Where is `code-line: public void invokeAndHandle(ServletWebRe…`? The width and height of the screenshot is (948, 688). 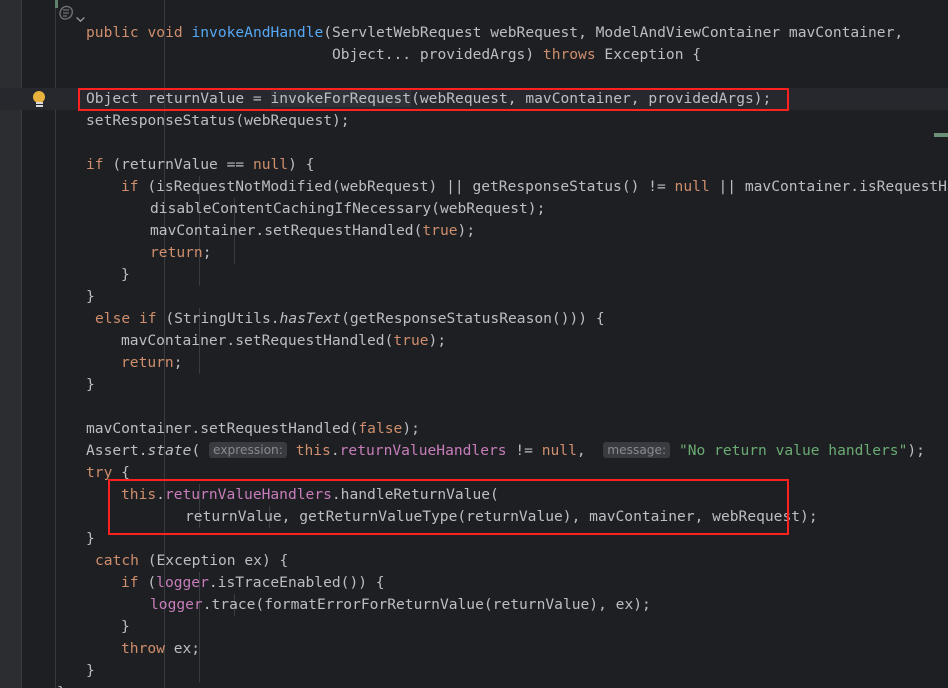
code-line: public void invokeAndHandle(ServletWebRe… is located at coordinates (494, 33).